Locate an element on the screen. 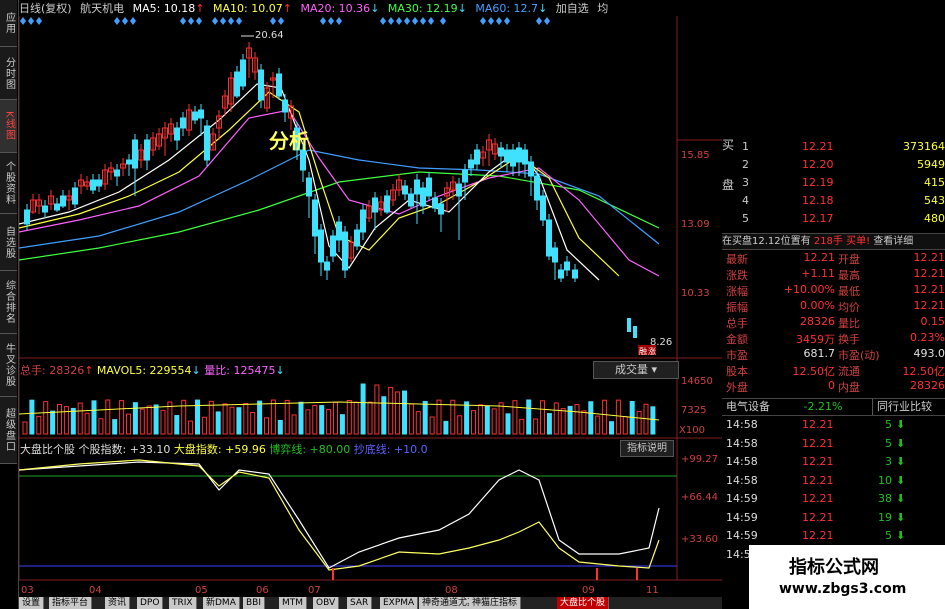  stat-row: 市盈 681.7 市盈(动) 493.0 is located at coordinates (833, 355).